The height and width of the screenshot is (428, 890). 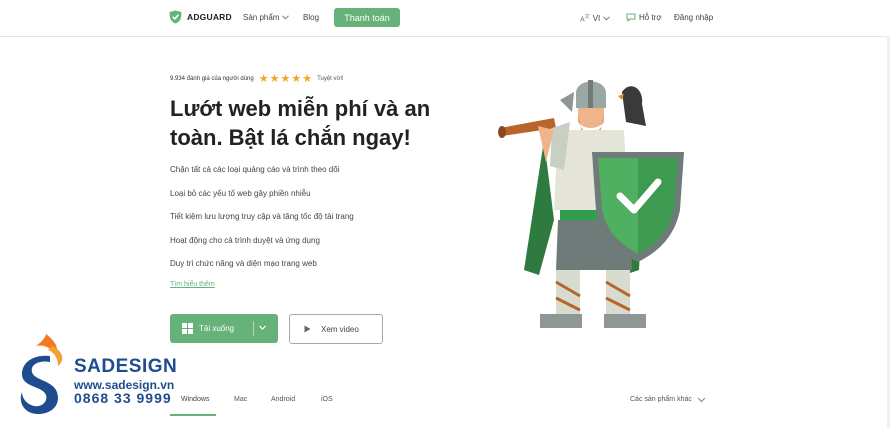 What do you see at coordinates (367, 17) in the screenshot?
I see `checkout-button: Thanh toán` at bounding box center [367, 17].